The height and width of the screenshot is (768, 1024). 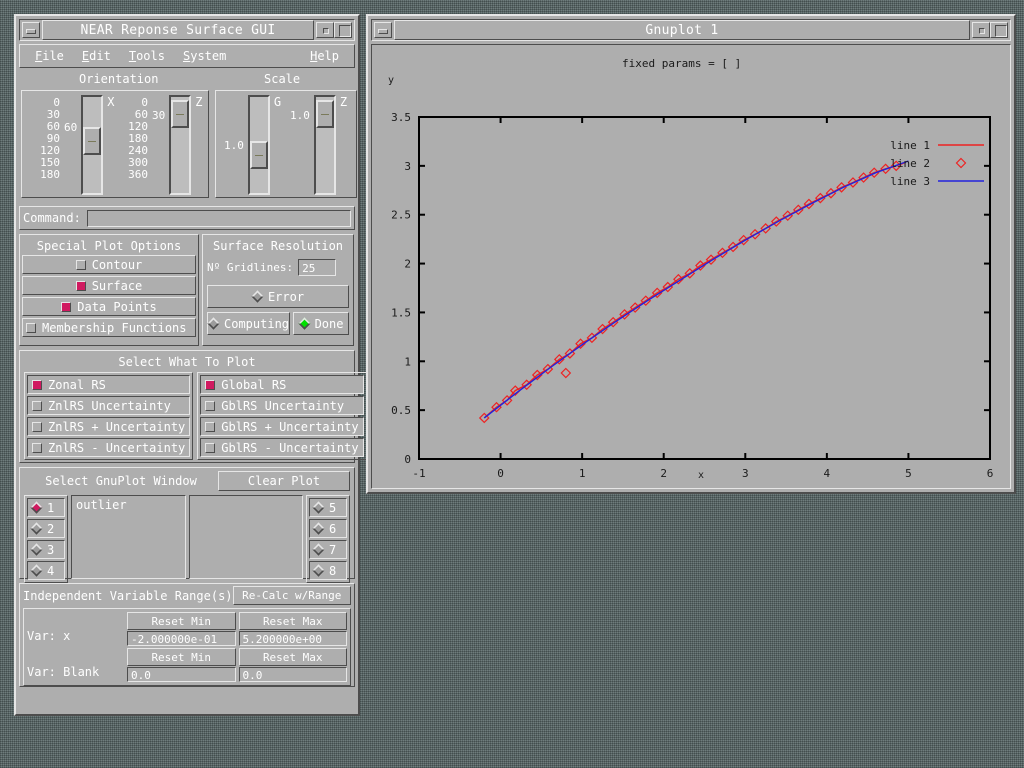 I want to click on svg-text: -1, so click(x=418, y=473).